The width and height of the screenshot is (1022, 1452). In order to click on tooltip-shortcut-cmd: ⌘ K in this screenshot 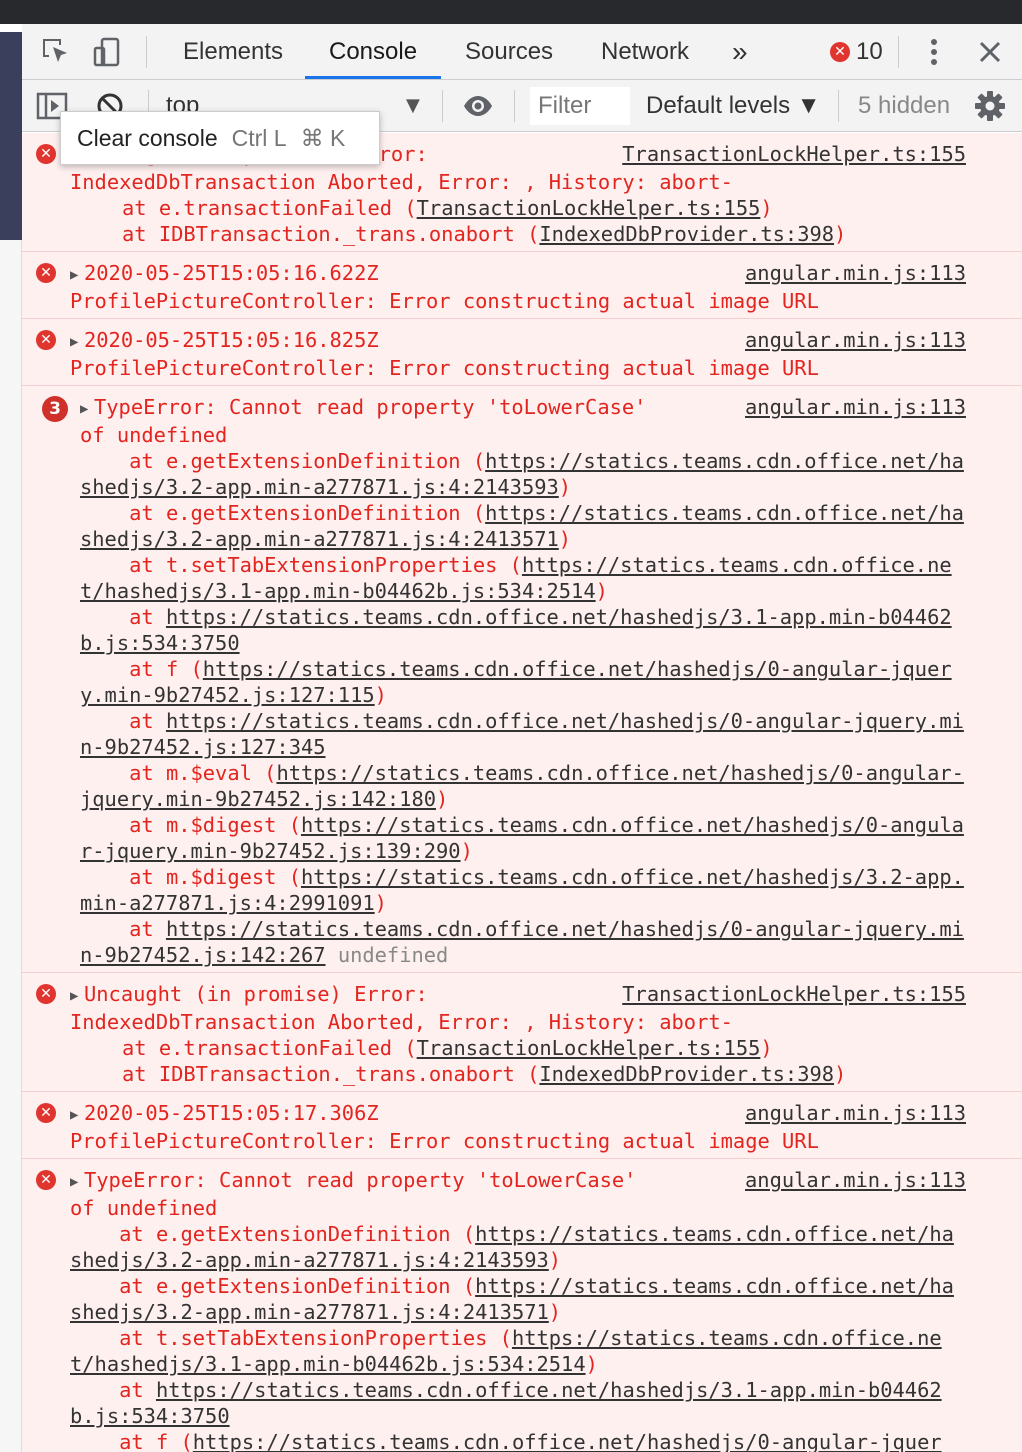, I will do `click(323, 138)`.